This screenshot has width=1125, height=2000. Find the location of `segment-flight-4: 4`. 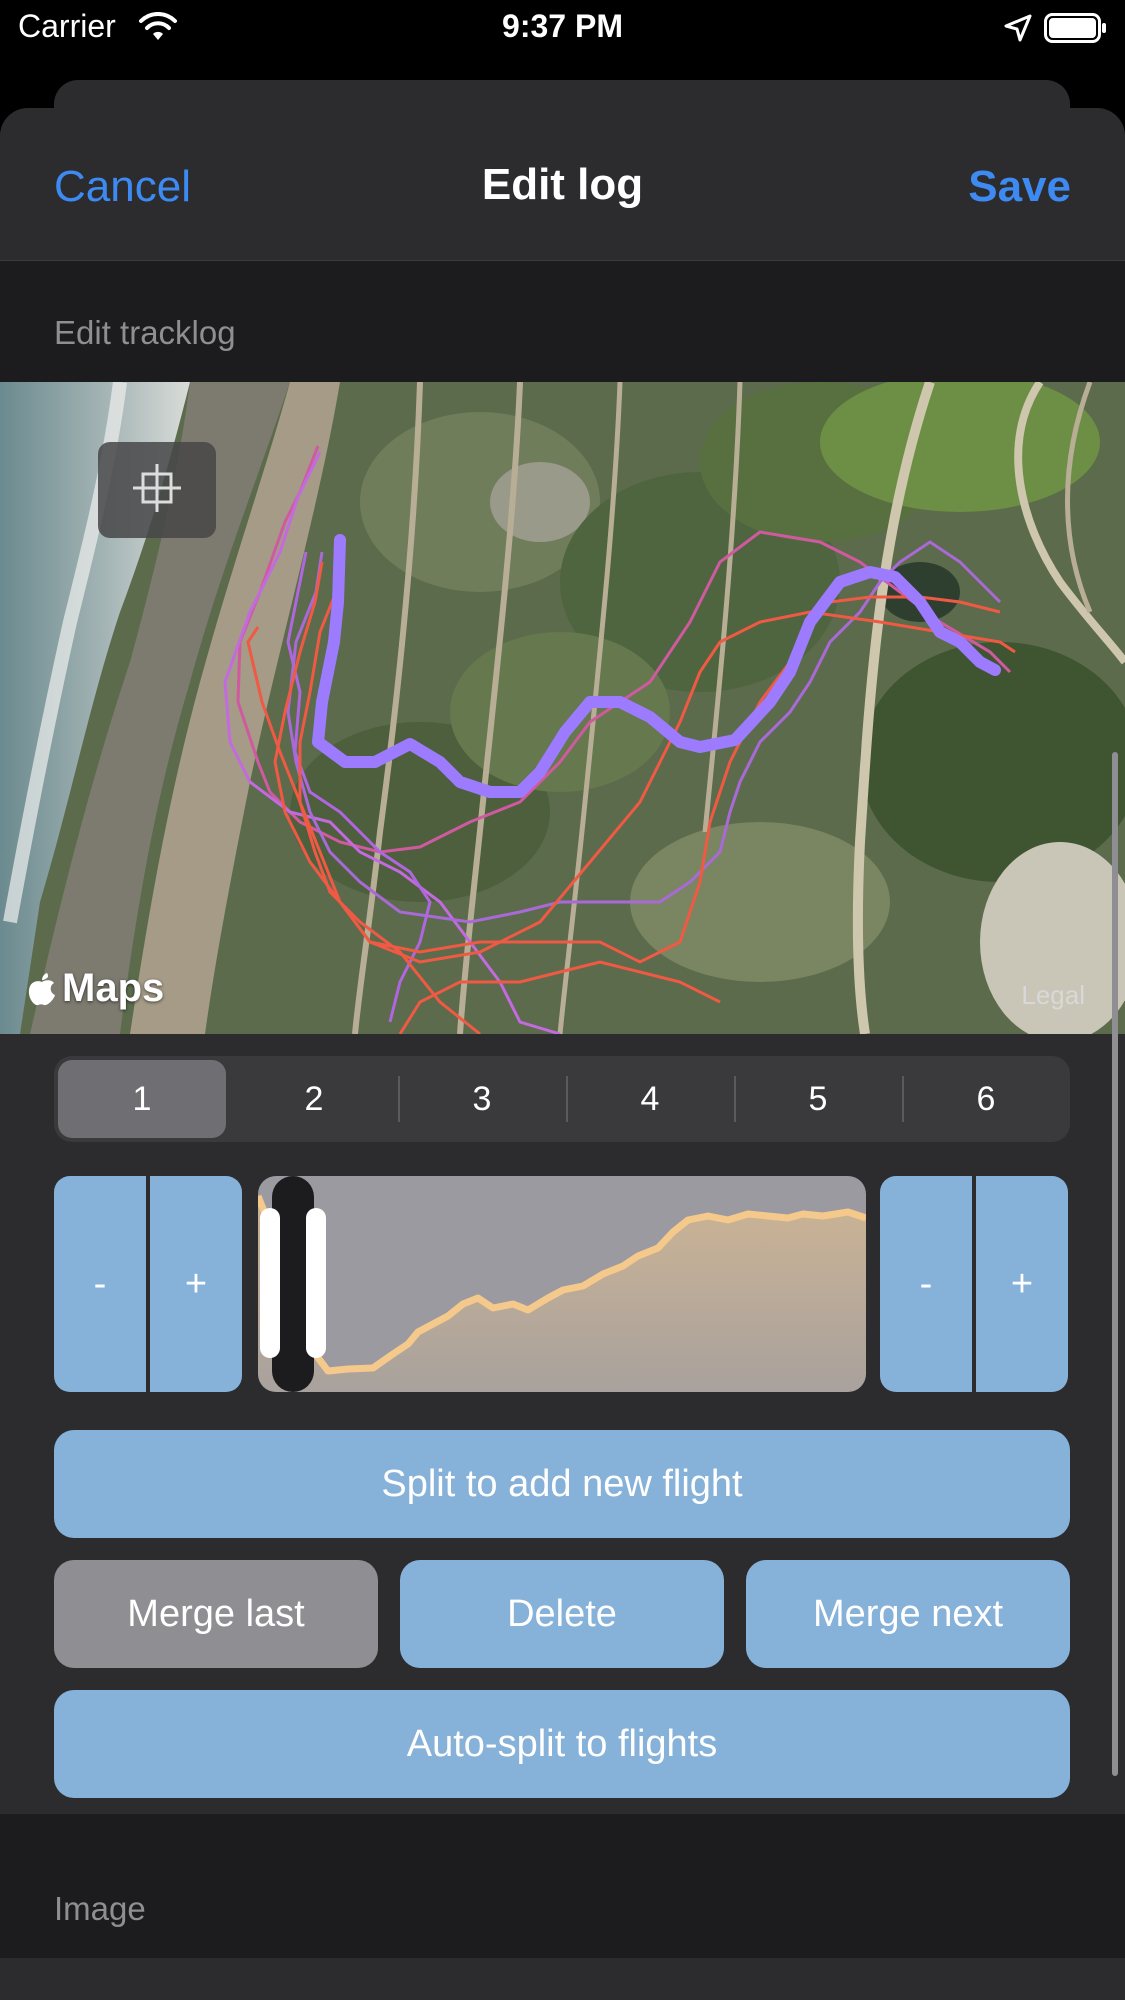

segment-flight-4: 4 is located at coordinates (650, 1099).